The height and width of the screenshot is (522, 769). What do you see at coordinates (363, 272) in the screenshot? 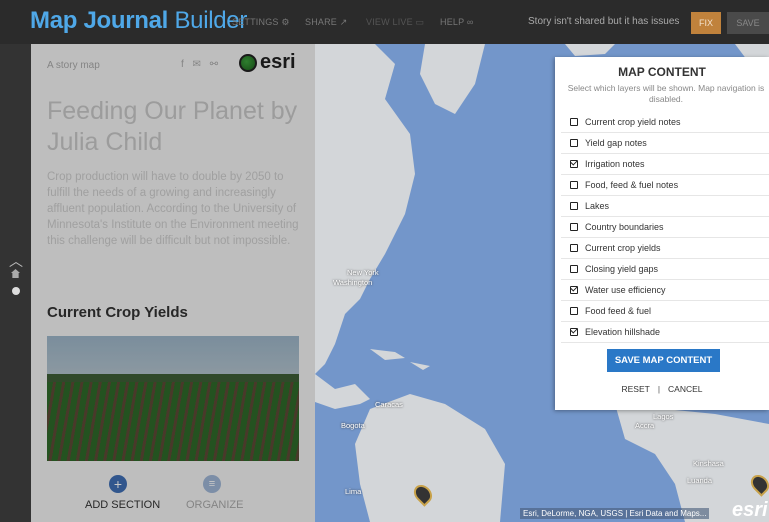
I see `map-label-new-york: New York` at bounding box center [363, 272].